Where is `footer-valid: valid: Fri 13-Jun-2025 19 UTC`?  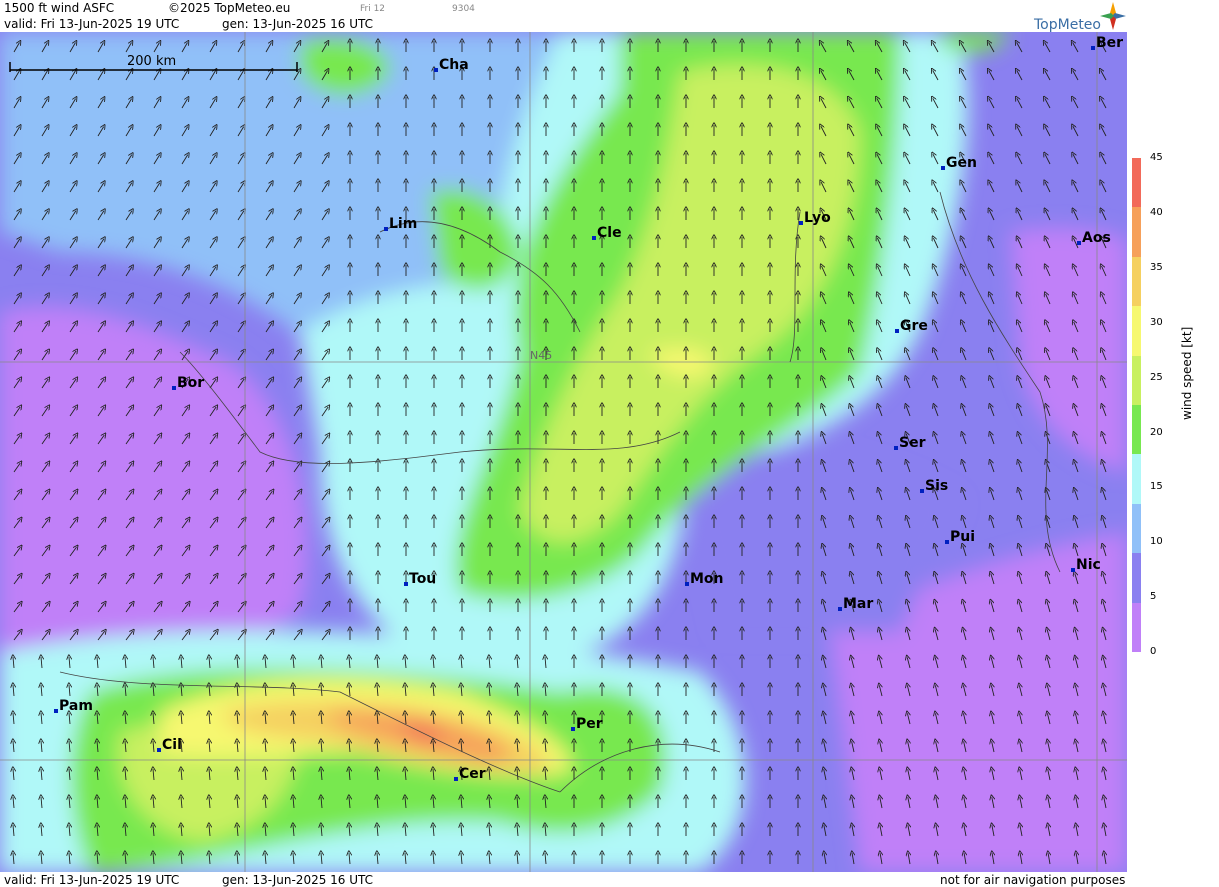
footer-valid: valid: Fri 13-Jun-2025 19 UTC is located at coordinates (92, 880).